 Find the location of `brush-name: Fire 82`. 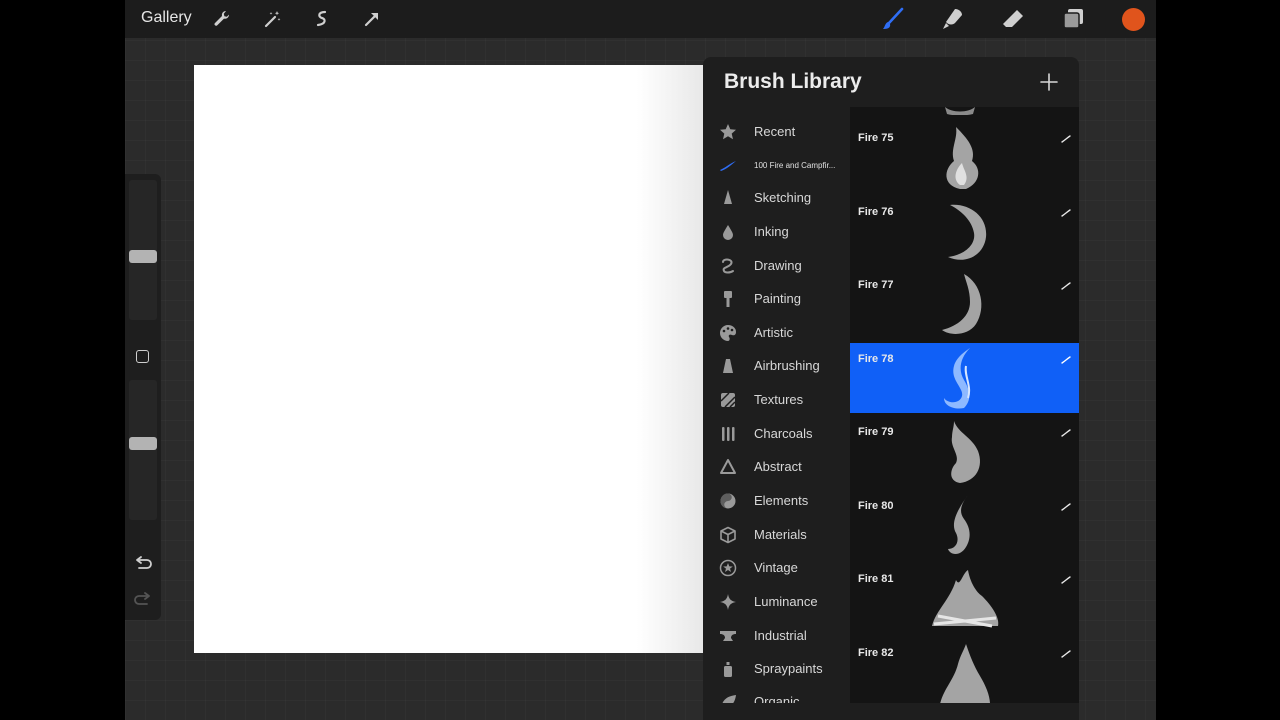

brush-name: Fire 82 is located at coordinates (876, 653).